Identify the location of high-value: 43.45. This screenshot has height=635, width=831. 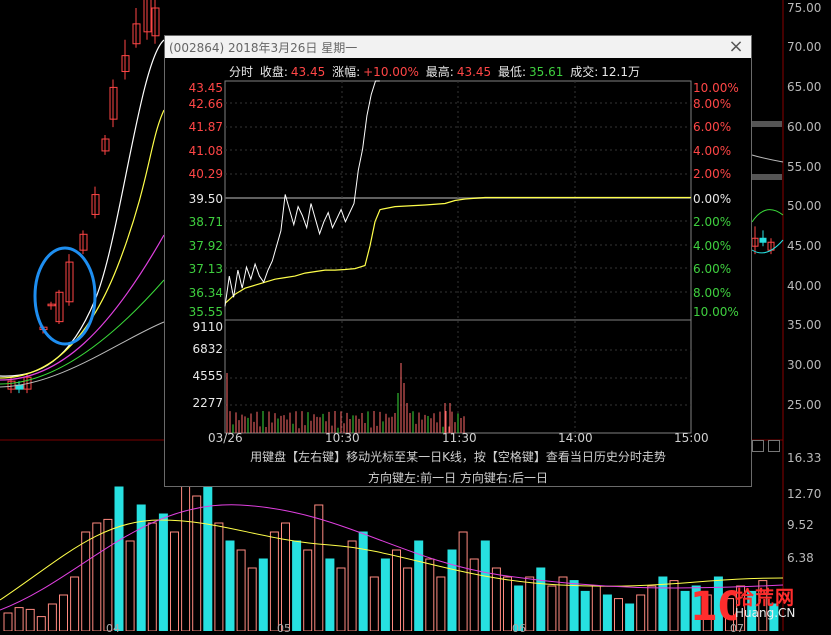
(474, 72).